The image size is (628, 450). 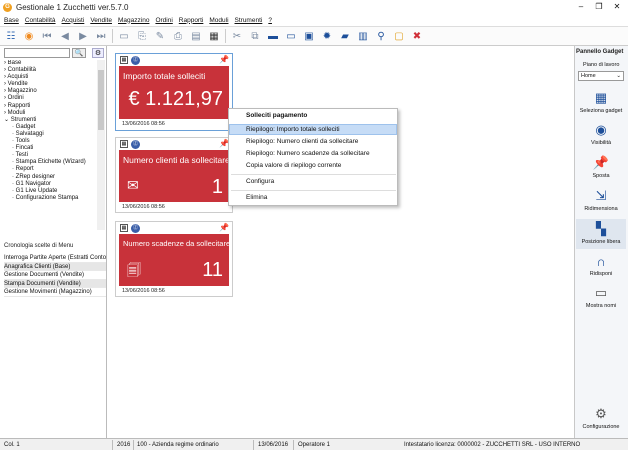 What do you see at coordinates (79, 53) in the screenshot?
I see `search-icon: 🔍` at bounding box center [79, 53].